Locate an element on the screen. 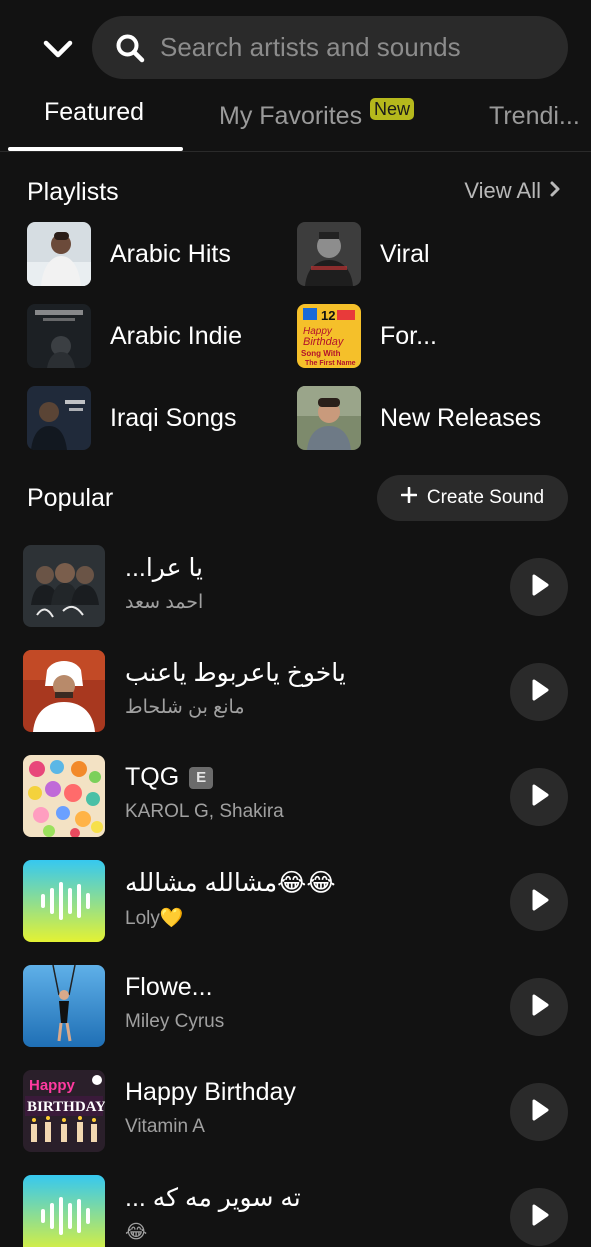 The image size is (591, 1247). new-badge: New is located at coordinates (392, 109).